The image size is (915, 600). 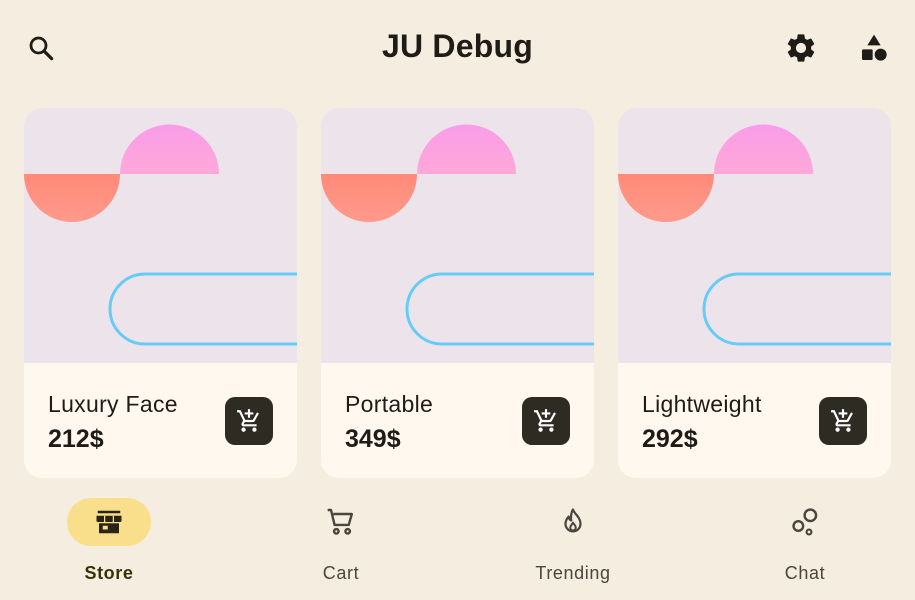 I want to click on gear-icon, so click(x=801, y=48).